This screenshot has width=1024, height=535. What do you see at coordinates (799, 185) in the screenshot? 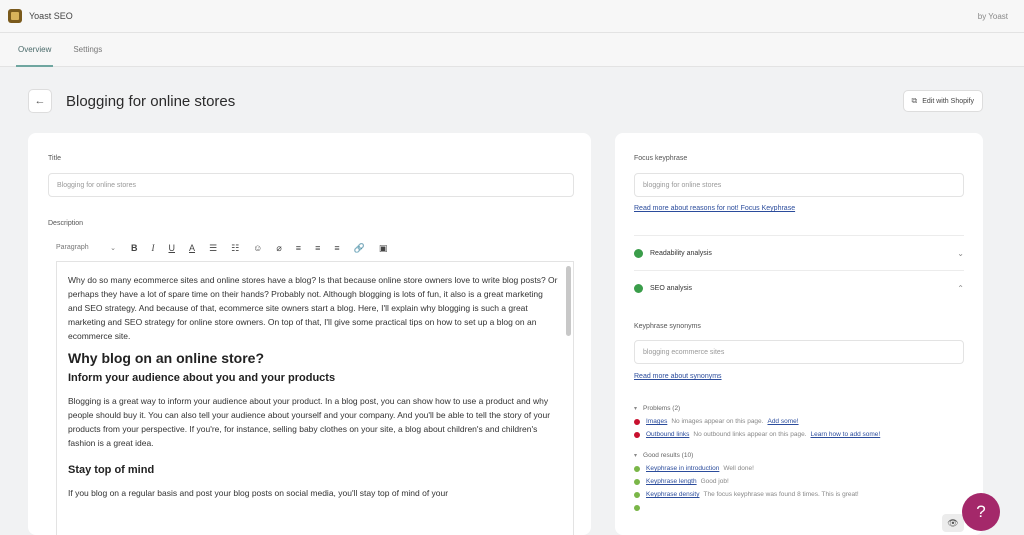
I see `focus-keyphrase-input: blogging for online stores` at bounding box center [799, 185].